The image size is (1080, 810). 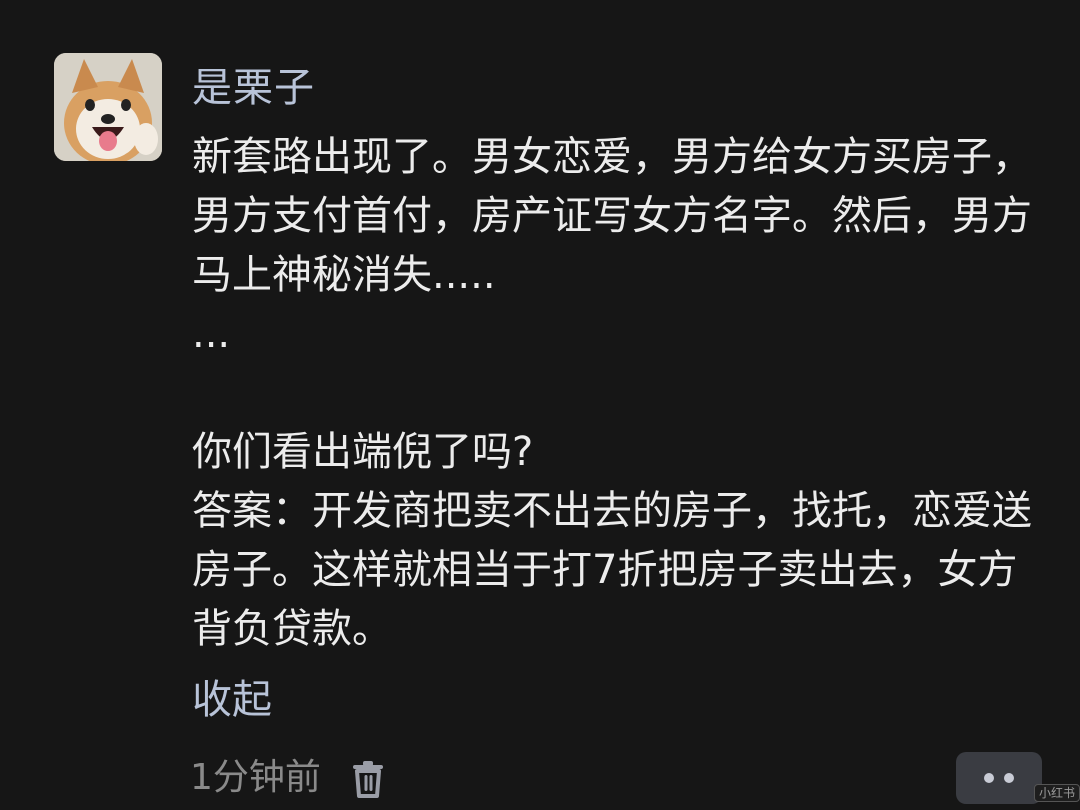 I want to click on more-dots-icon, so click(x=999, y=778).